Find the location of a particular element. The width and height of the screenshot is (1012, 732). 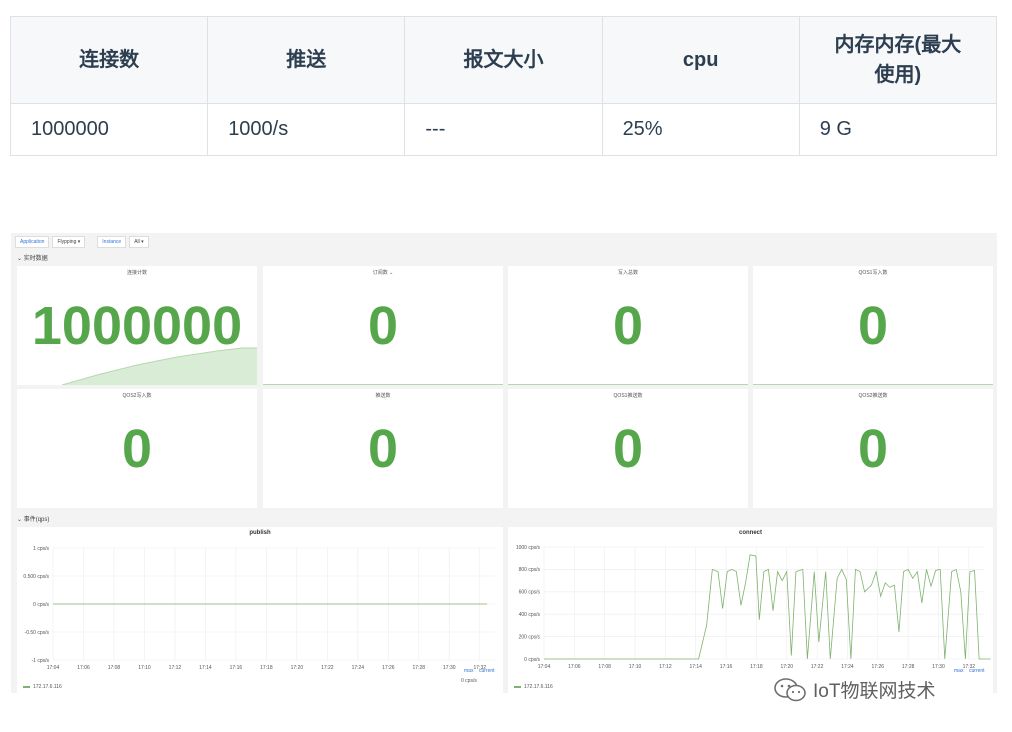

y-tick-label: -0.50 cps/s is located at coordinates (37, 633).